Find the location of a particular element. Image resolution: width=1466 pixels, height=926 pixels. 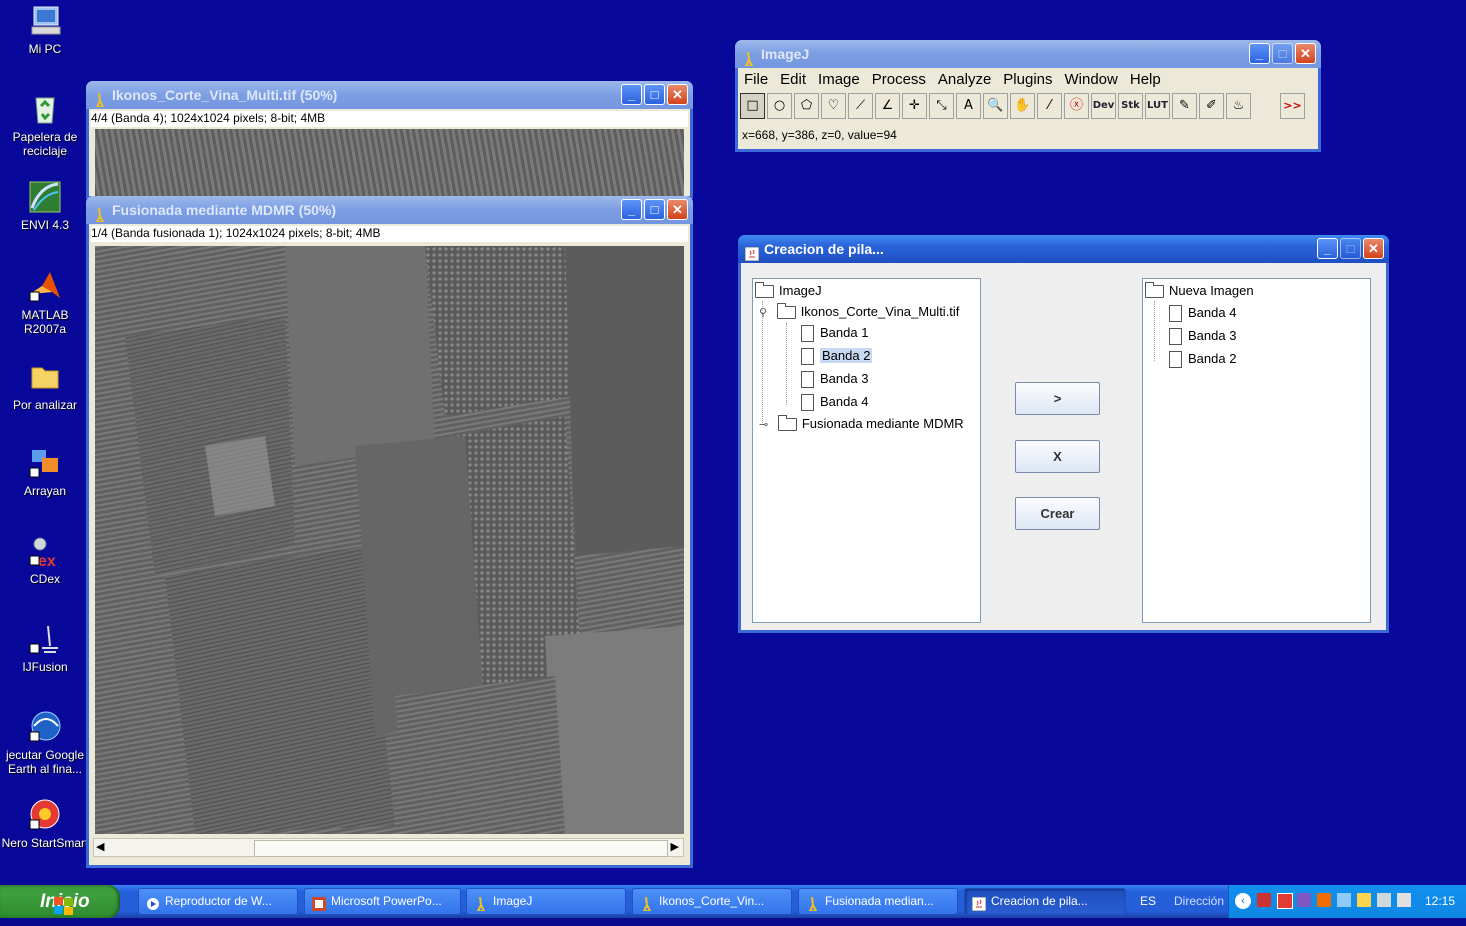

rectangle-tool: □ is located at coordinates (752, 106).